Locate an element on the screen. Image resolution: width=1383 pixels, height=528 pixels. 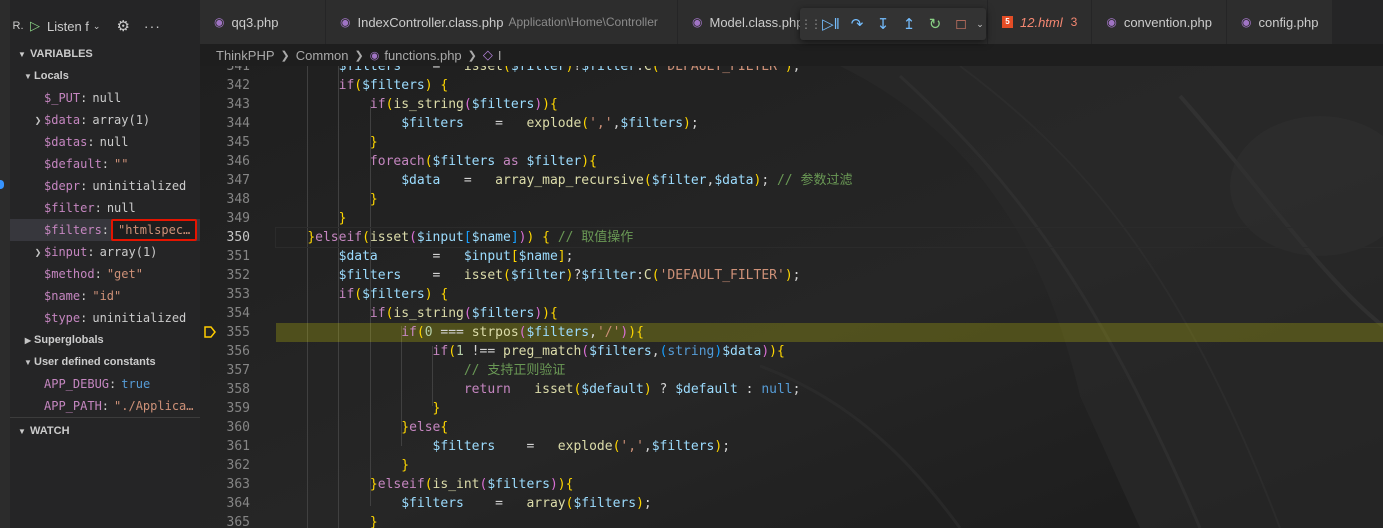
code-line: }else{ is located at coordinates (829, 427).